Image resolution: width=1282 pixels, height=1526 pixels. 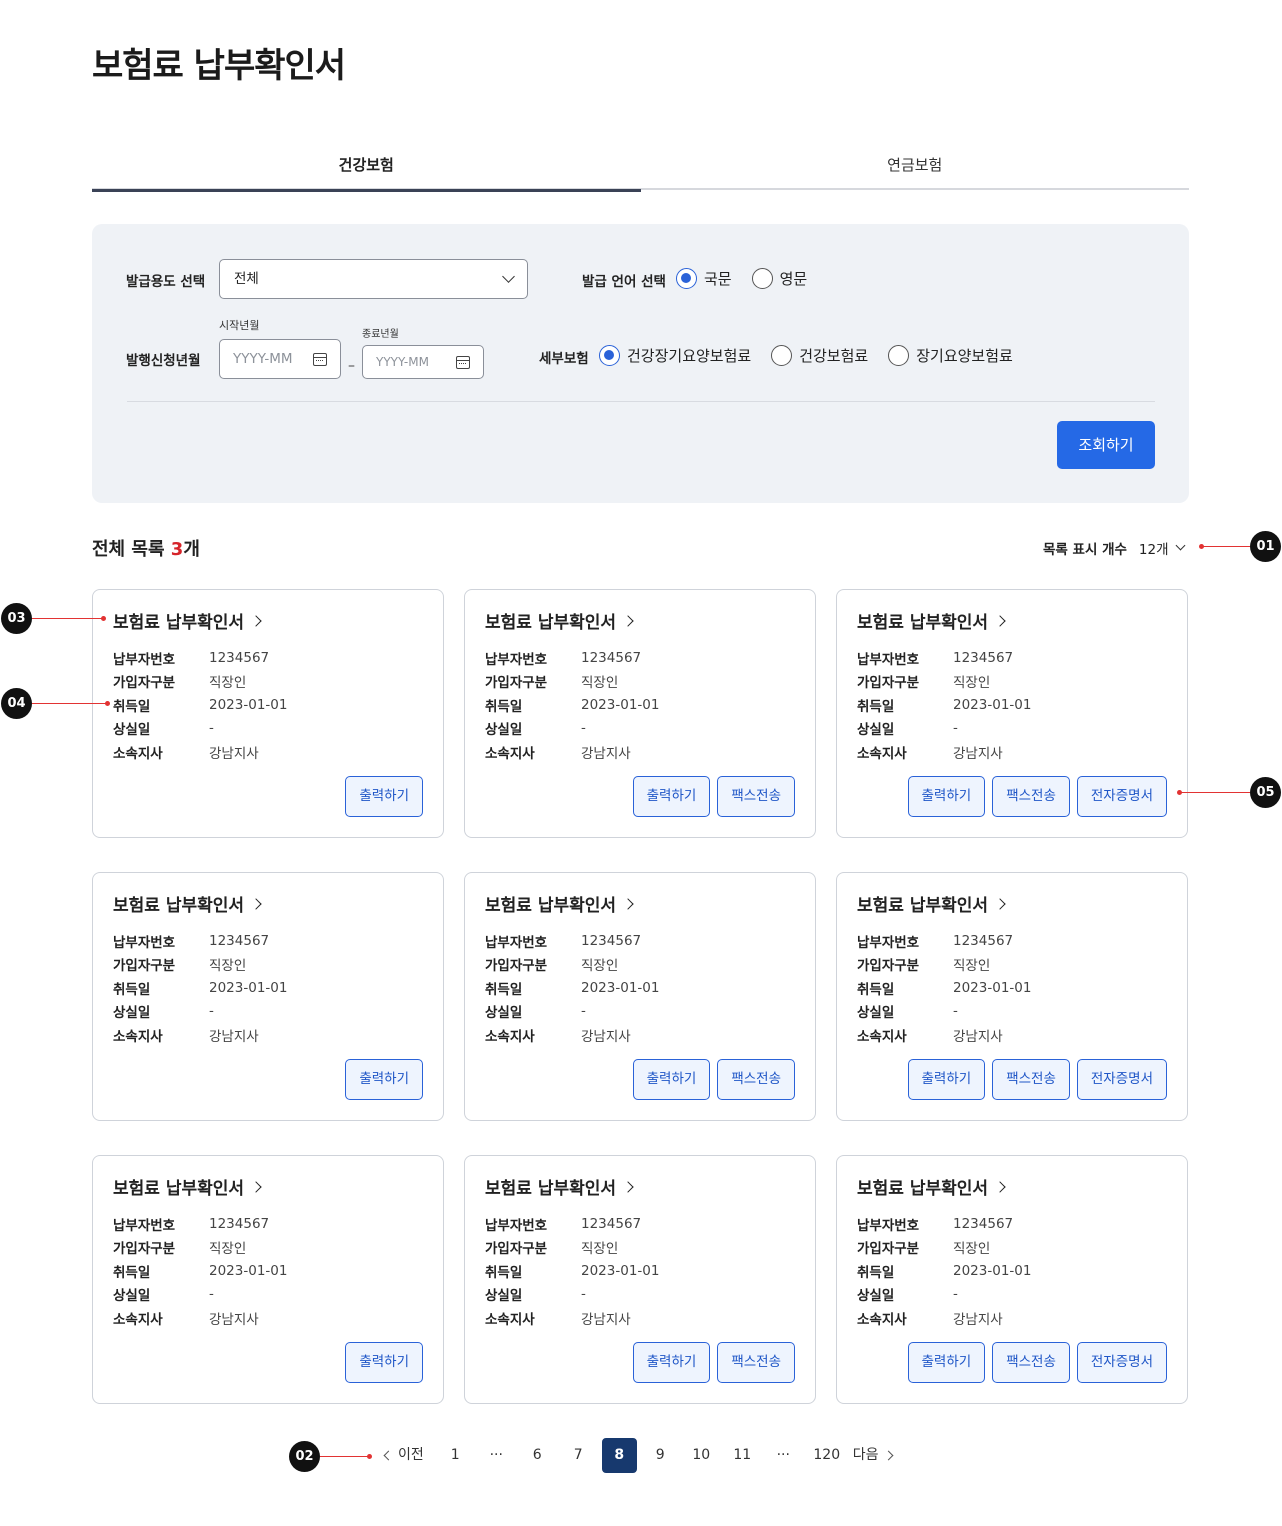 What do you see at coordinates (1180, 545) in the screenshot?
I see `chevron-down-icon` at bounding box center [1180, 545].